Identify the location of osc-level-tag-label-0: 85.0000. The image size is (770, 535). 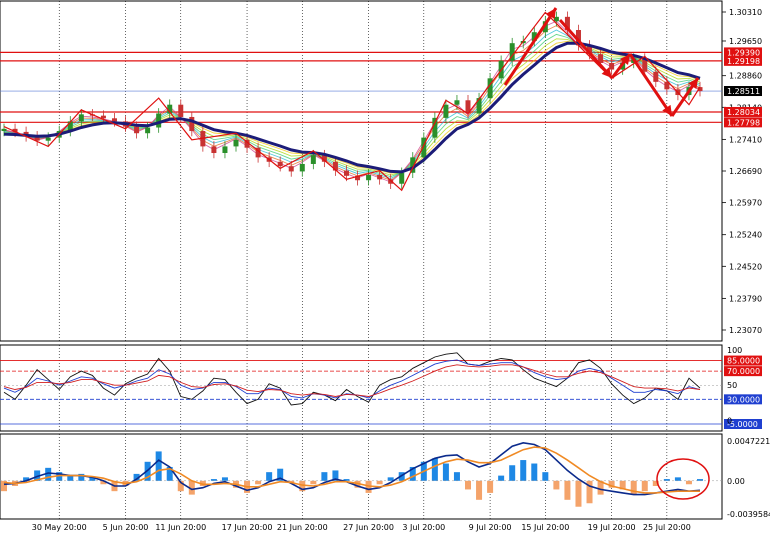
(743, 361).